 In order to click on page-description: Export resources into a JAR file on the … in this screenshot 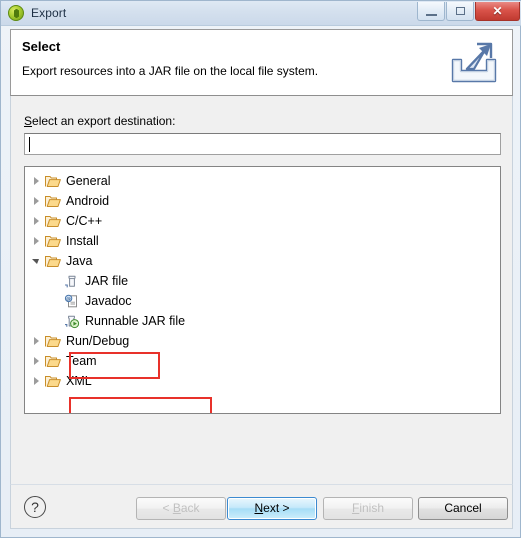, I will do `click(170, 71)`.